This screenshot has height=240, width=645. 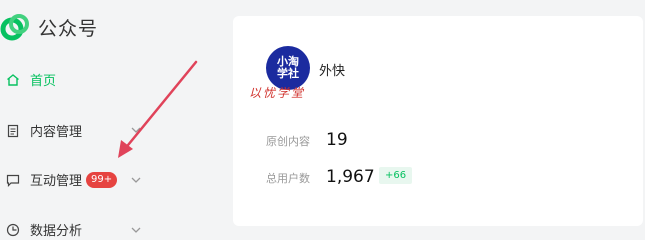 I want to click on stat-value-original-content: 19, so click(x=337, y=140).